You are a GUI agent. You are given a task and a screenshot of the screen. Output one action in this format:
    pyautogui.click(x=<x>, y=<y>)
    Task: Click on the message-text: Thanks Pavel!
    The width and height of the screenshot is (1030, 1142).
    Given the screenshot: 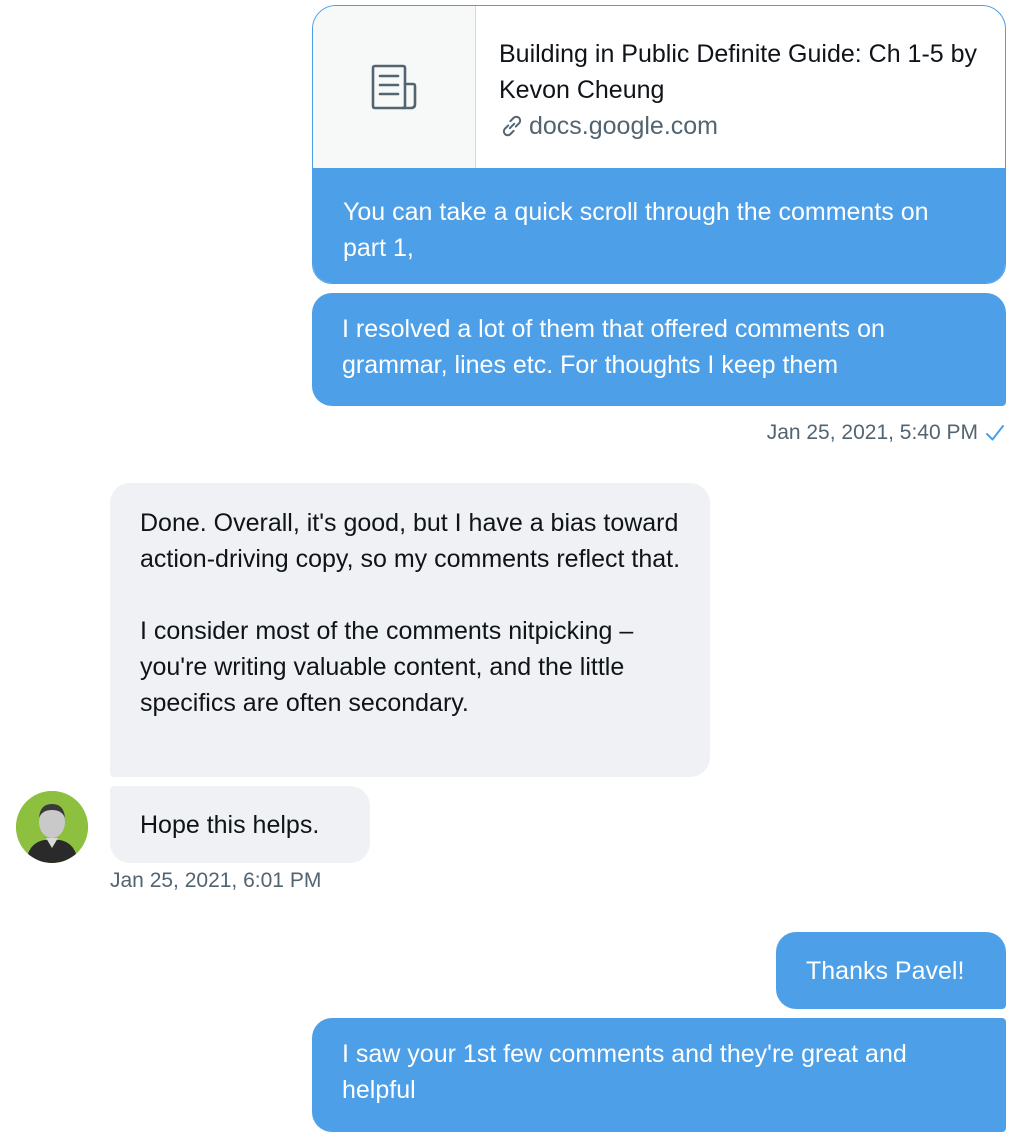 What is the action you would take?
    pyautogui.click(x=885, y=971)
    